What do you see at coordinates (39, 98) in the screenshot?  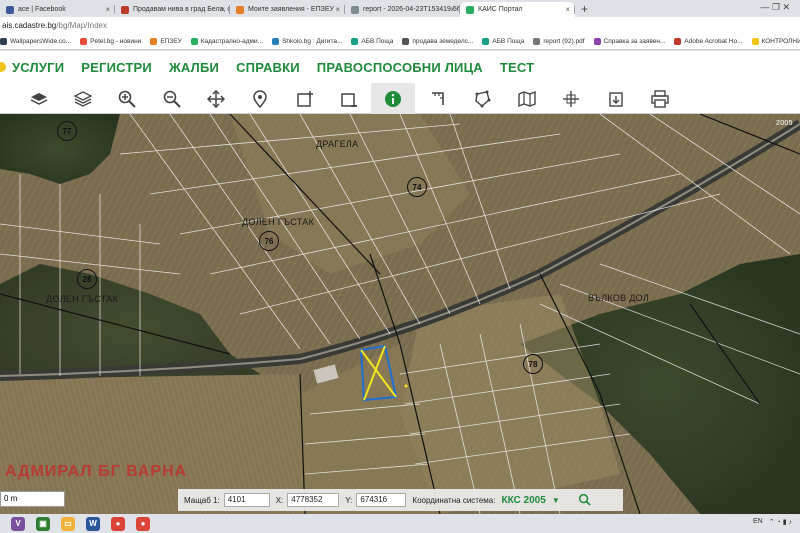 I see `layers-icon` at bounding box center [39, 98].